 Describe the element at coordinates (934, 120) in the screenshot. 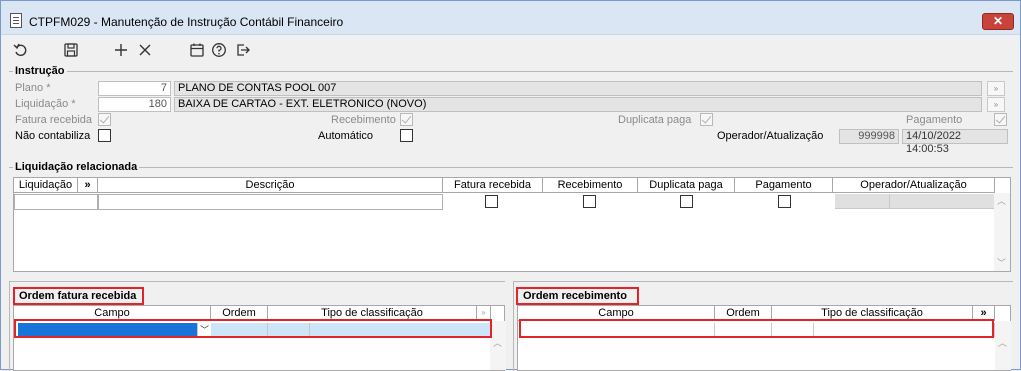

I see `pagamento-label: Pagamento` at that location.